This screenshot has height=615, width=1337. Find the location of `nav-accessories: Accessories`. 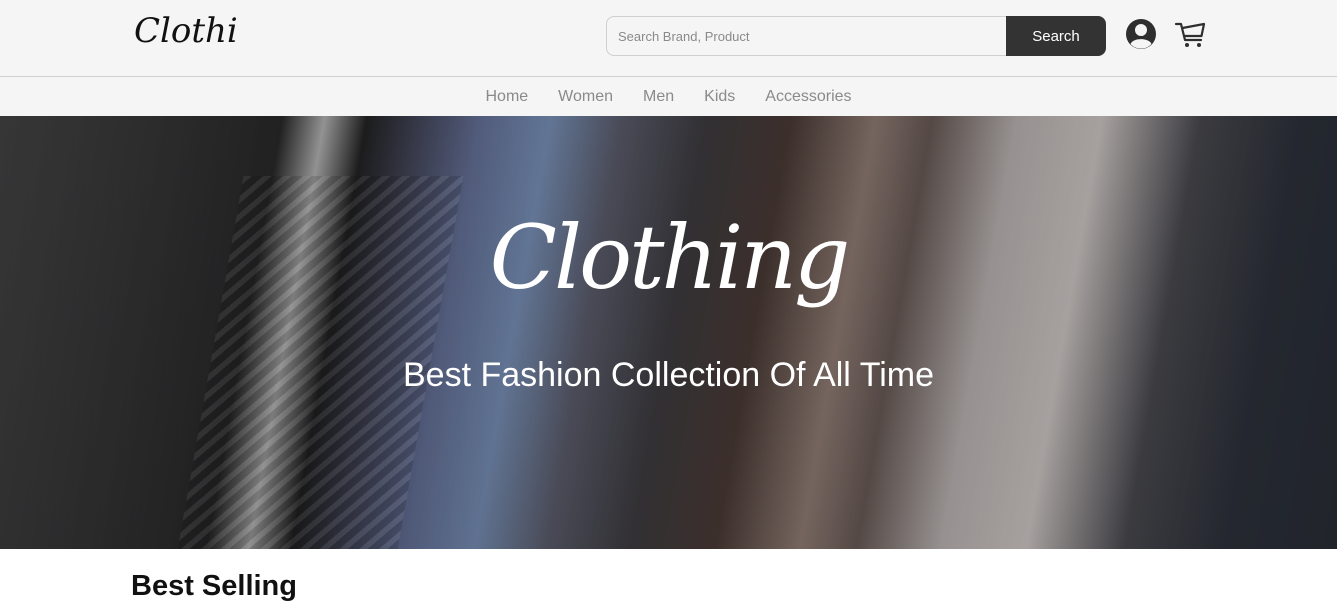

nav-accessories: Accessories is located at coordinates (808, 97).